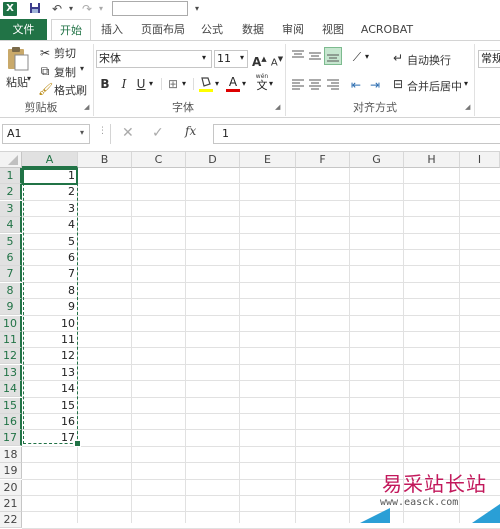 The width and height of the screenshot is (500, 529). What do you see at coordinates (271, 83) in the screenshot?
I see `phonetic-dropdown-icon: ▾` at bounding box center [271, 83].